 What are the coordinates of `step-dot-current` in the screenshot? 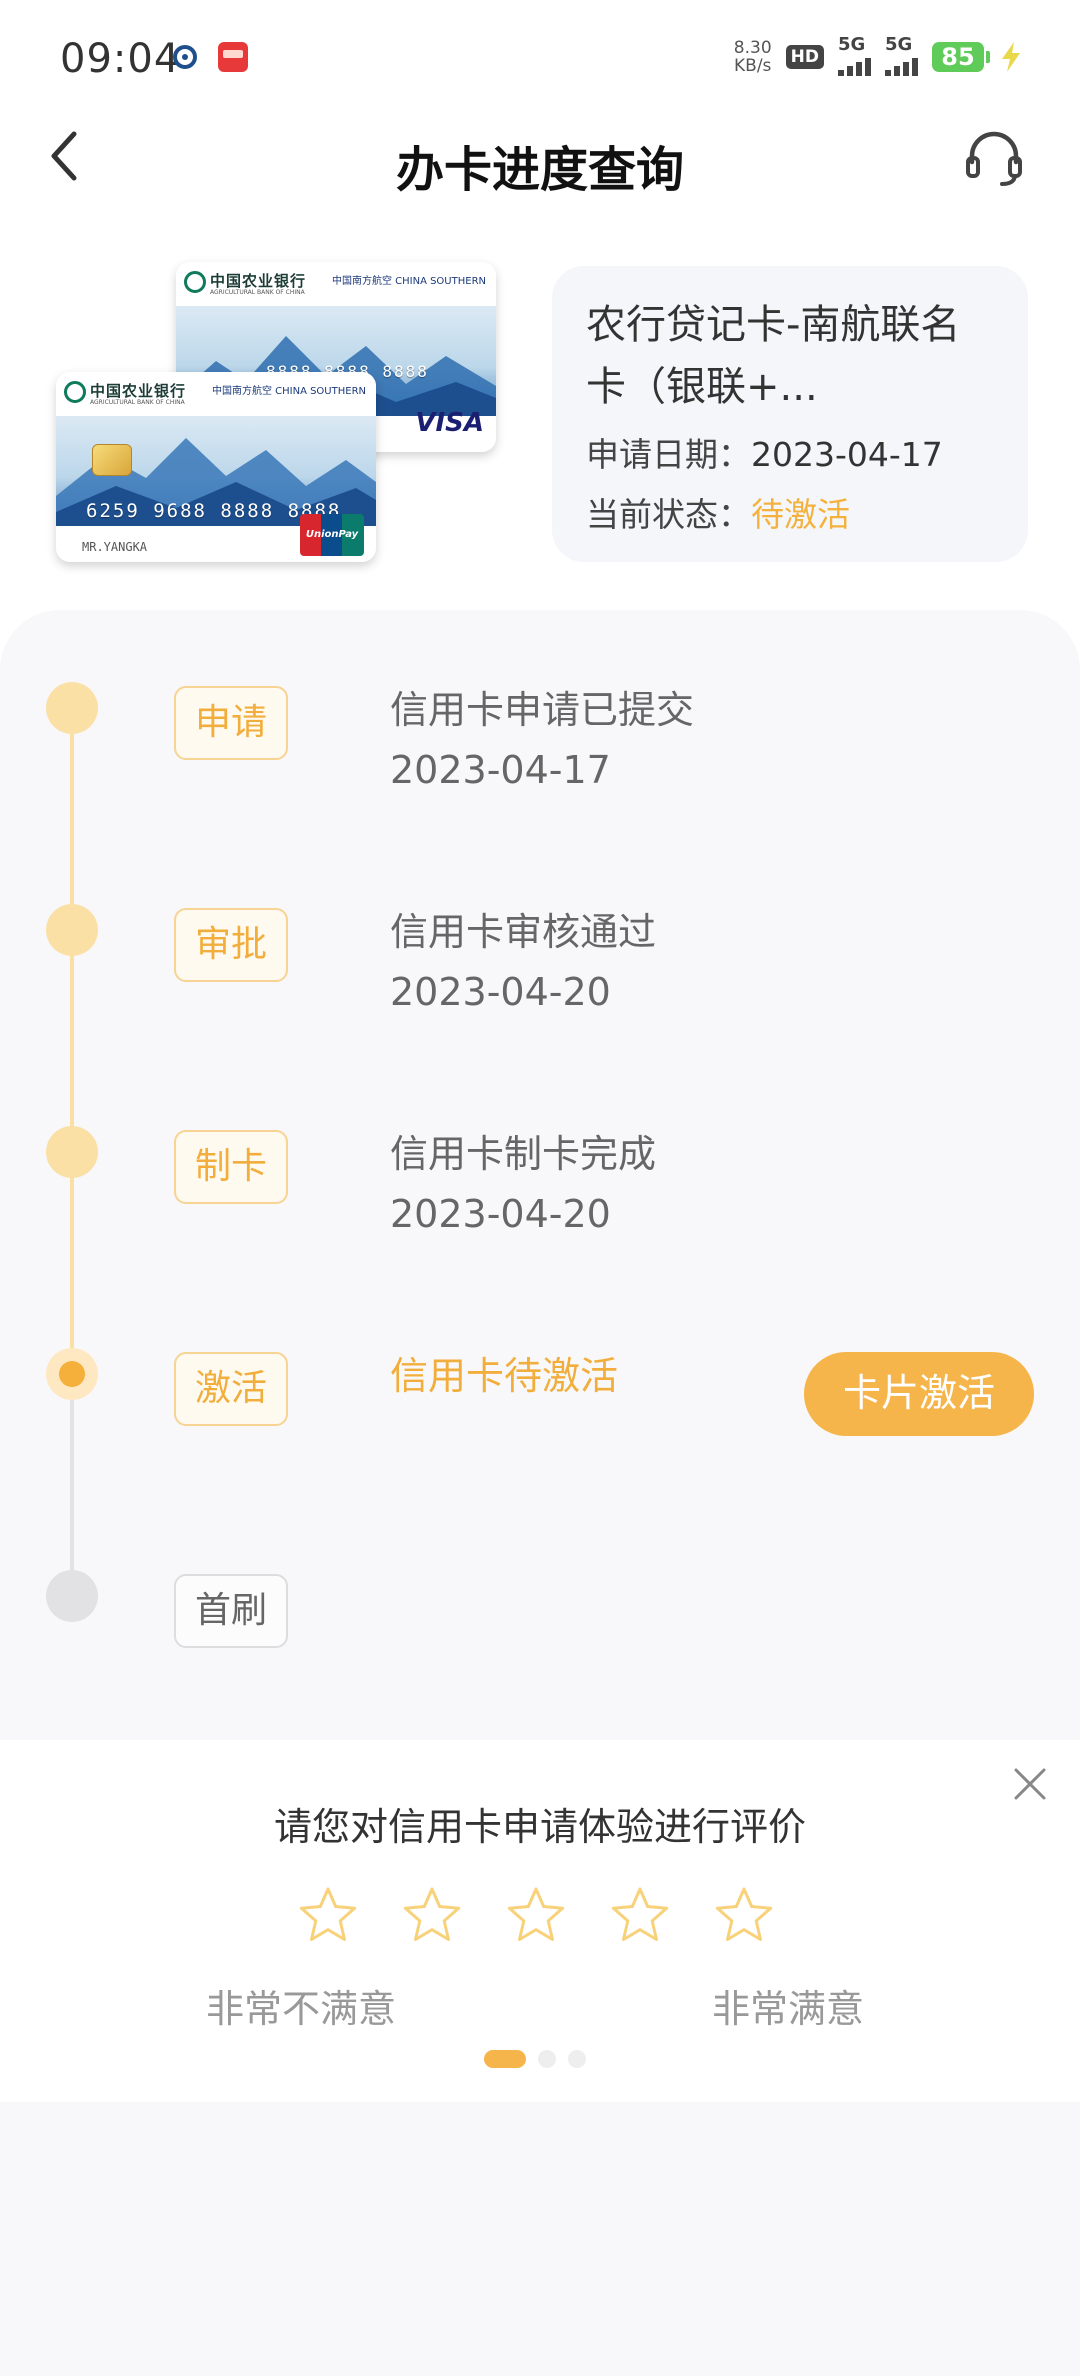 It's located at (72, 1374).